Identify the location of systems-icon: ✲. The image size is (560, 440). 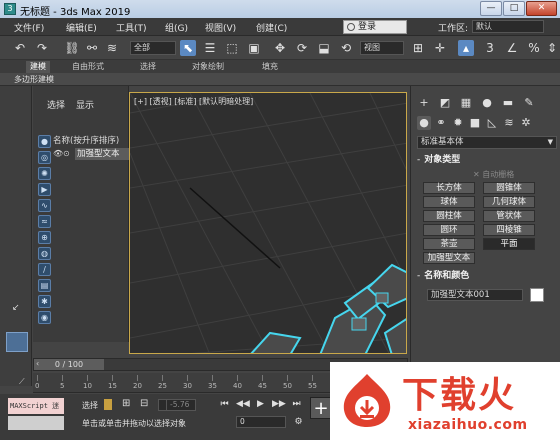
(526, 123).